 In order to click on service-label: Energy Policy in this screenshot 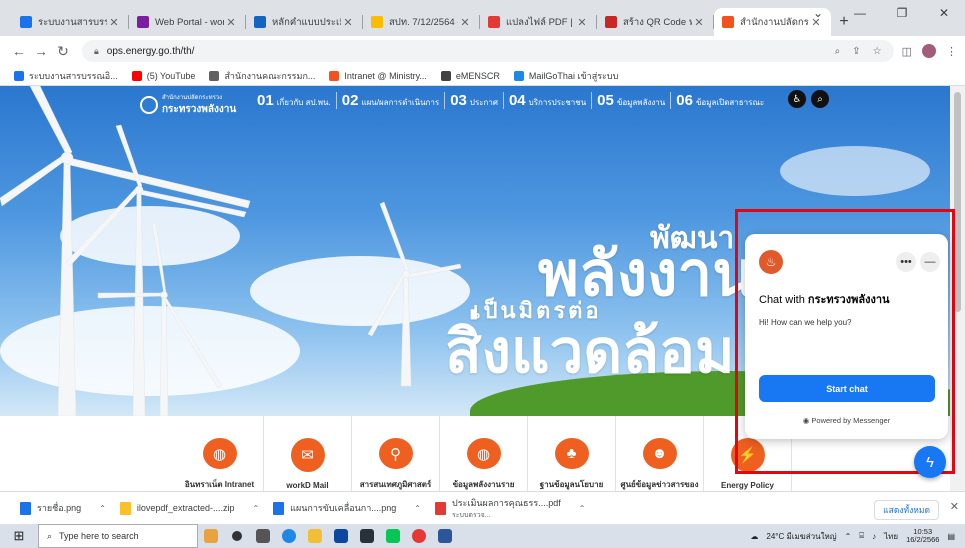, I will do `click(747, 485)`.